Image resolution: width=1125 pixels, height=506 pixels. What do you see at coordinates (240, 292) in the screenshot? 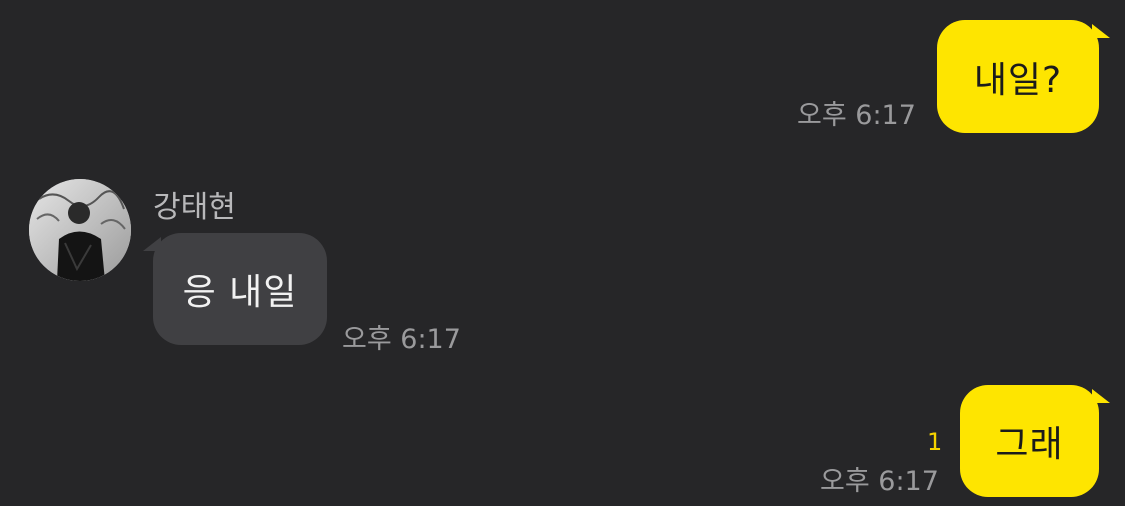
I see `message-text: 응 내일` at bounding box center [240, 292].